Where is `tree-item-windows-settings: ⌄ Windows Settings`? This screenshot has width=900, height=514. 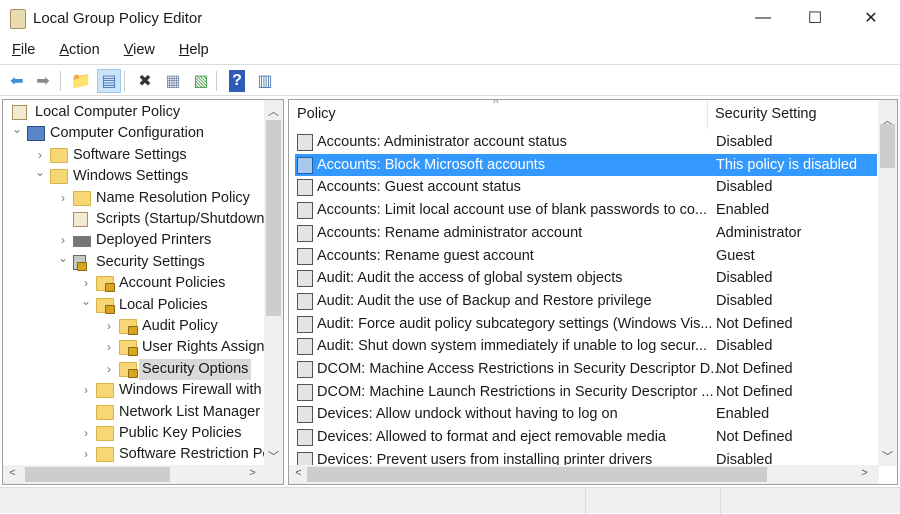 tree-item-windows-settings: ⌄ Windows Settings is located at coordinates (134, 176).